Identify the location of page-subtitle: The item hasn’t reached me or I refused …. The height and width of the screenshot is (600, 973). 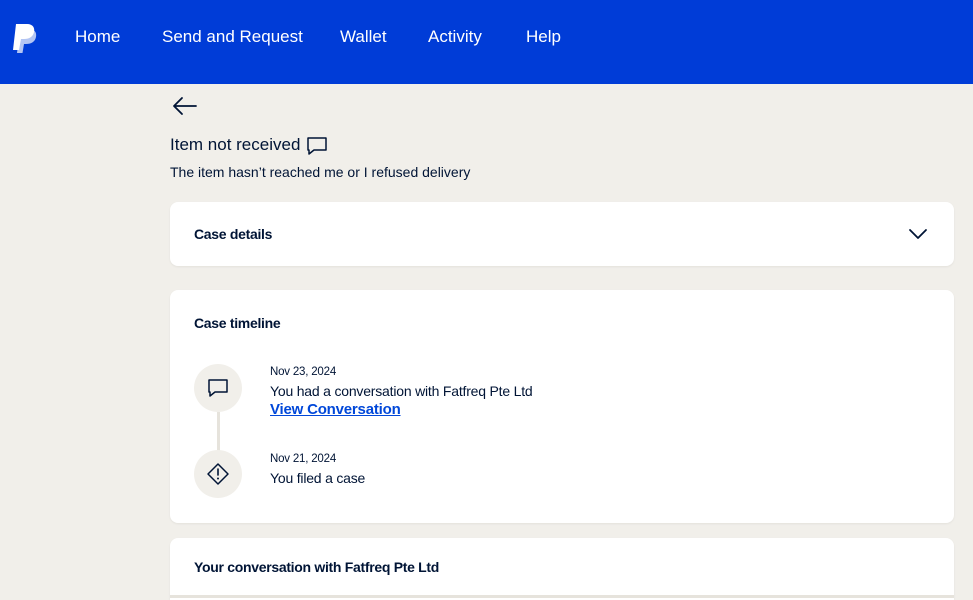
(320, 172).